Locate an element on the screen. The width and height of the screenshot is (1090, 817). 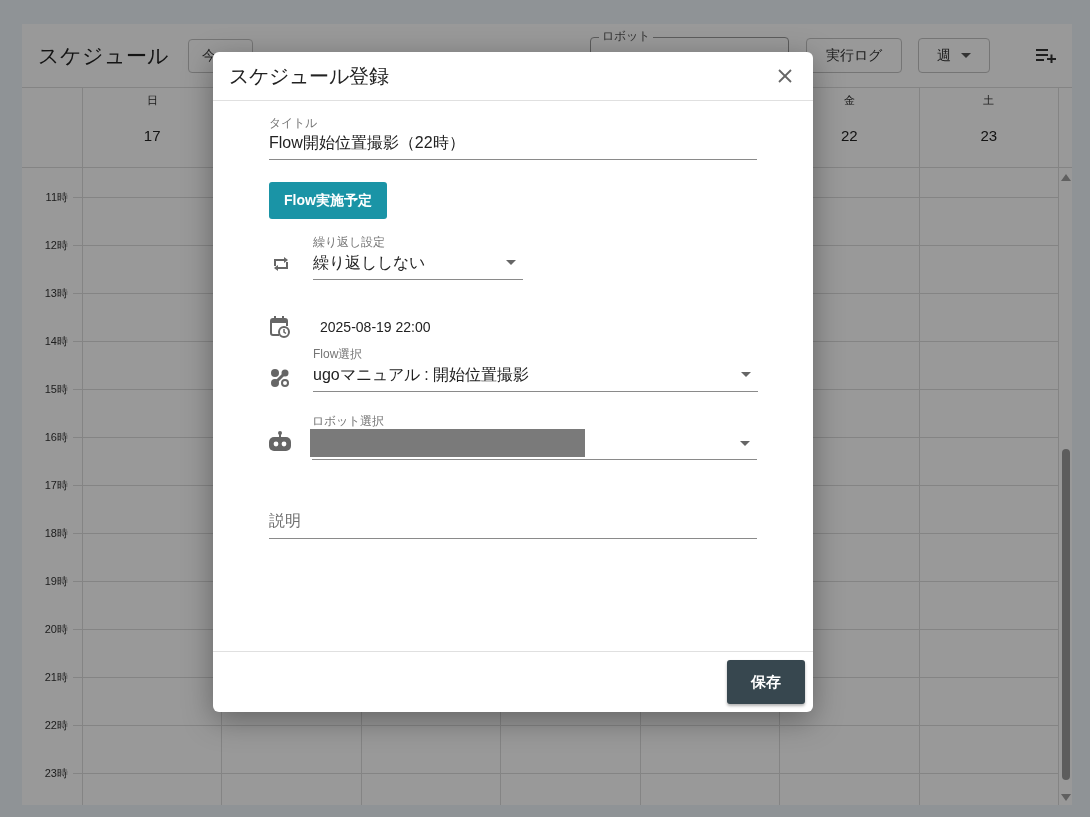
weekday-label: 金 is located at coordinates (849, 100).